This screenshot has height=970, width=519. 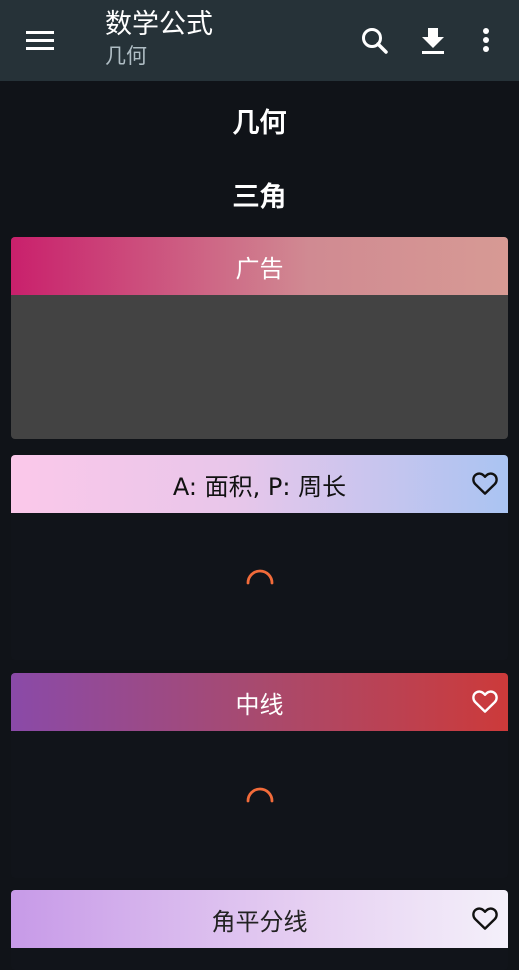 I want to click on menu-icon, so click(x=40, y=40).